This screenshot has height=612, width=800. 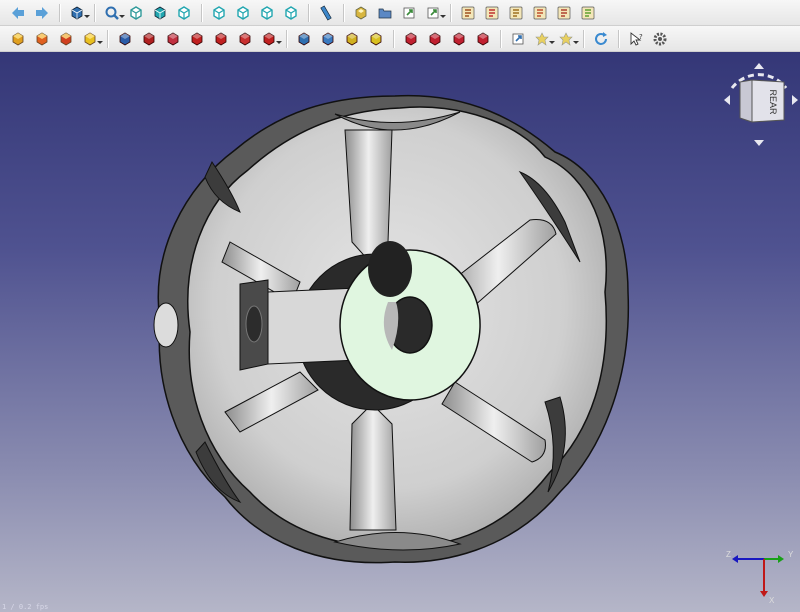 I want to click on view-rear-button, so click(x=243, y=13).